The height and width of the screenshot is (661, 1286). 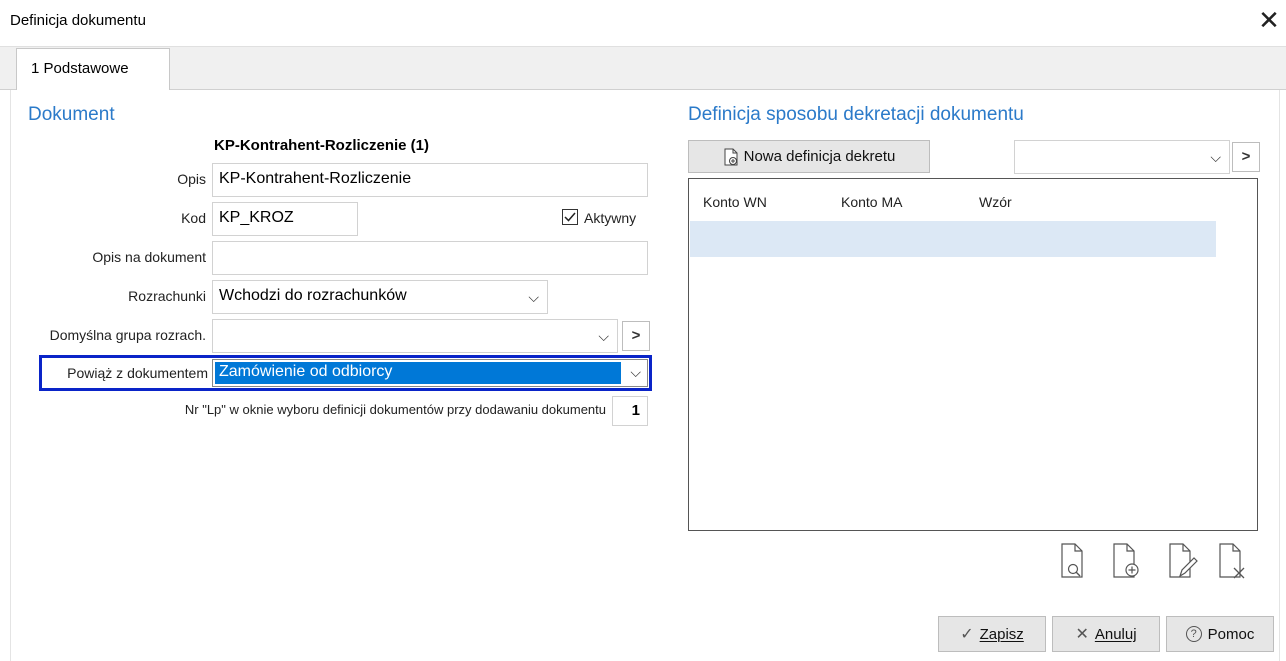 What do you see at coordinates (191, 179) in the screenshot?
I see `opis-label: Opis` at bounding box center [191, 179].